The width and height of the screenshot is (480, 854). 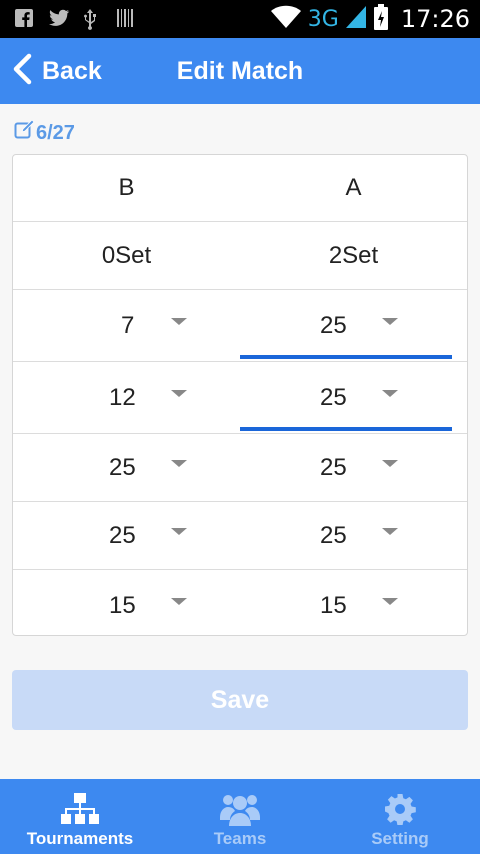 I want to click on barcode-icon, so click(x=126, y=18).